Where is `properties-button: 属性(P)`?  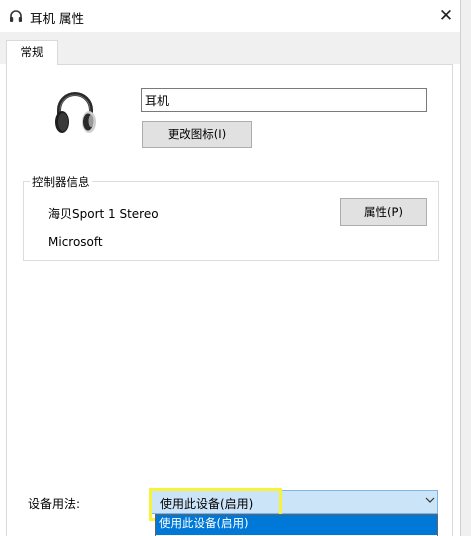 properties-button: 属性(P) is located at coordinates (383, 212).